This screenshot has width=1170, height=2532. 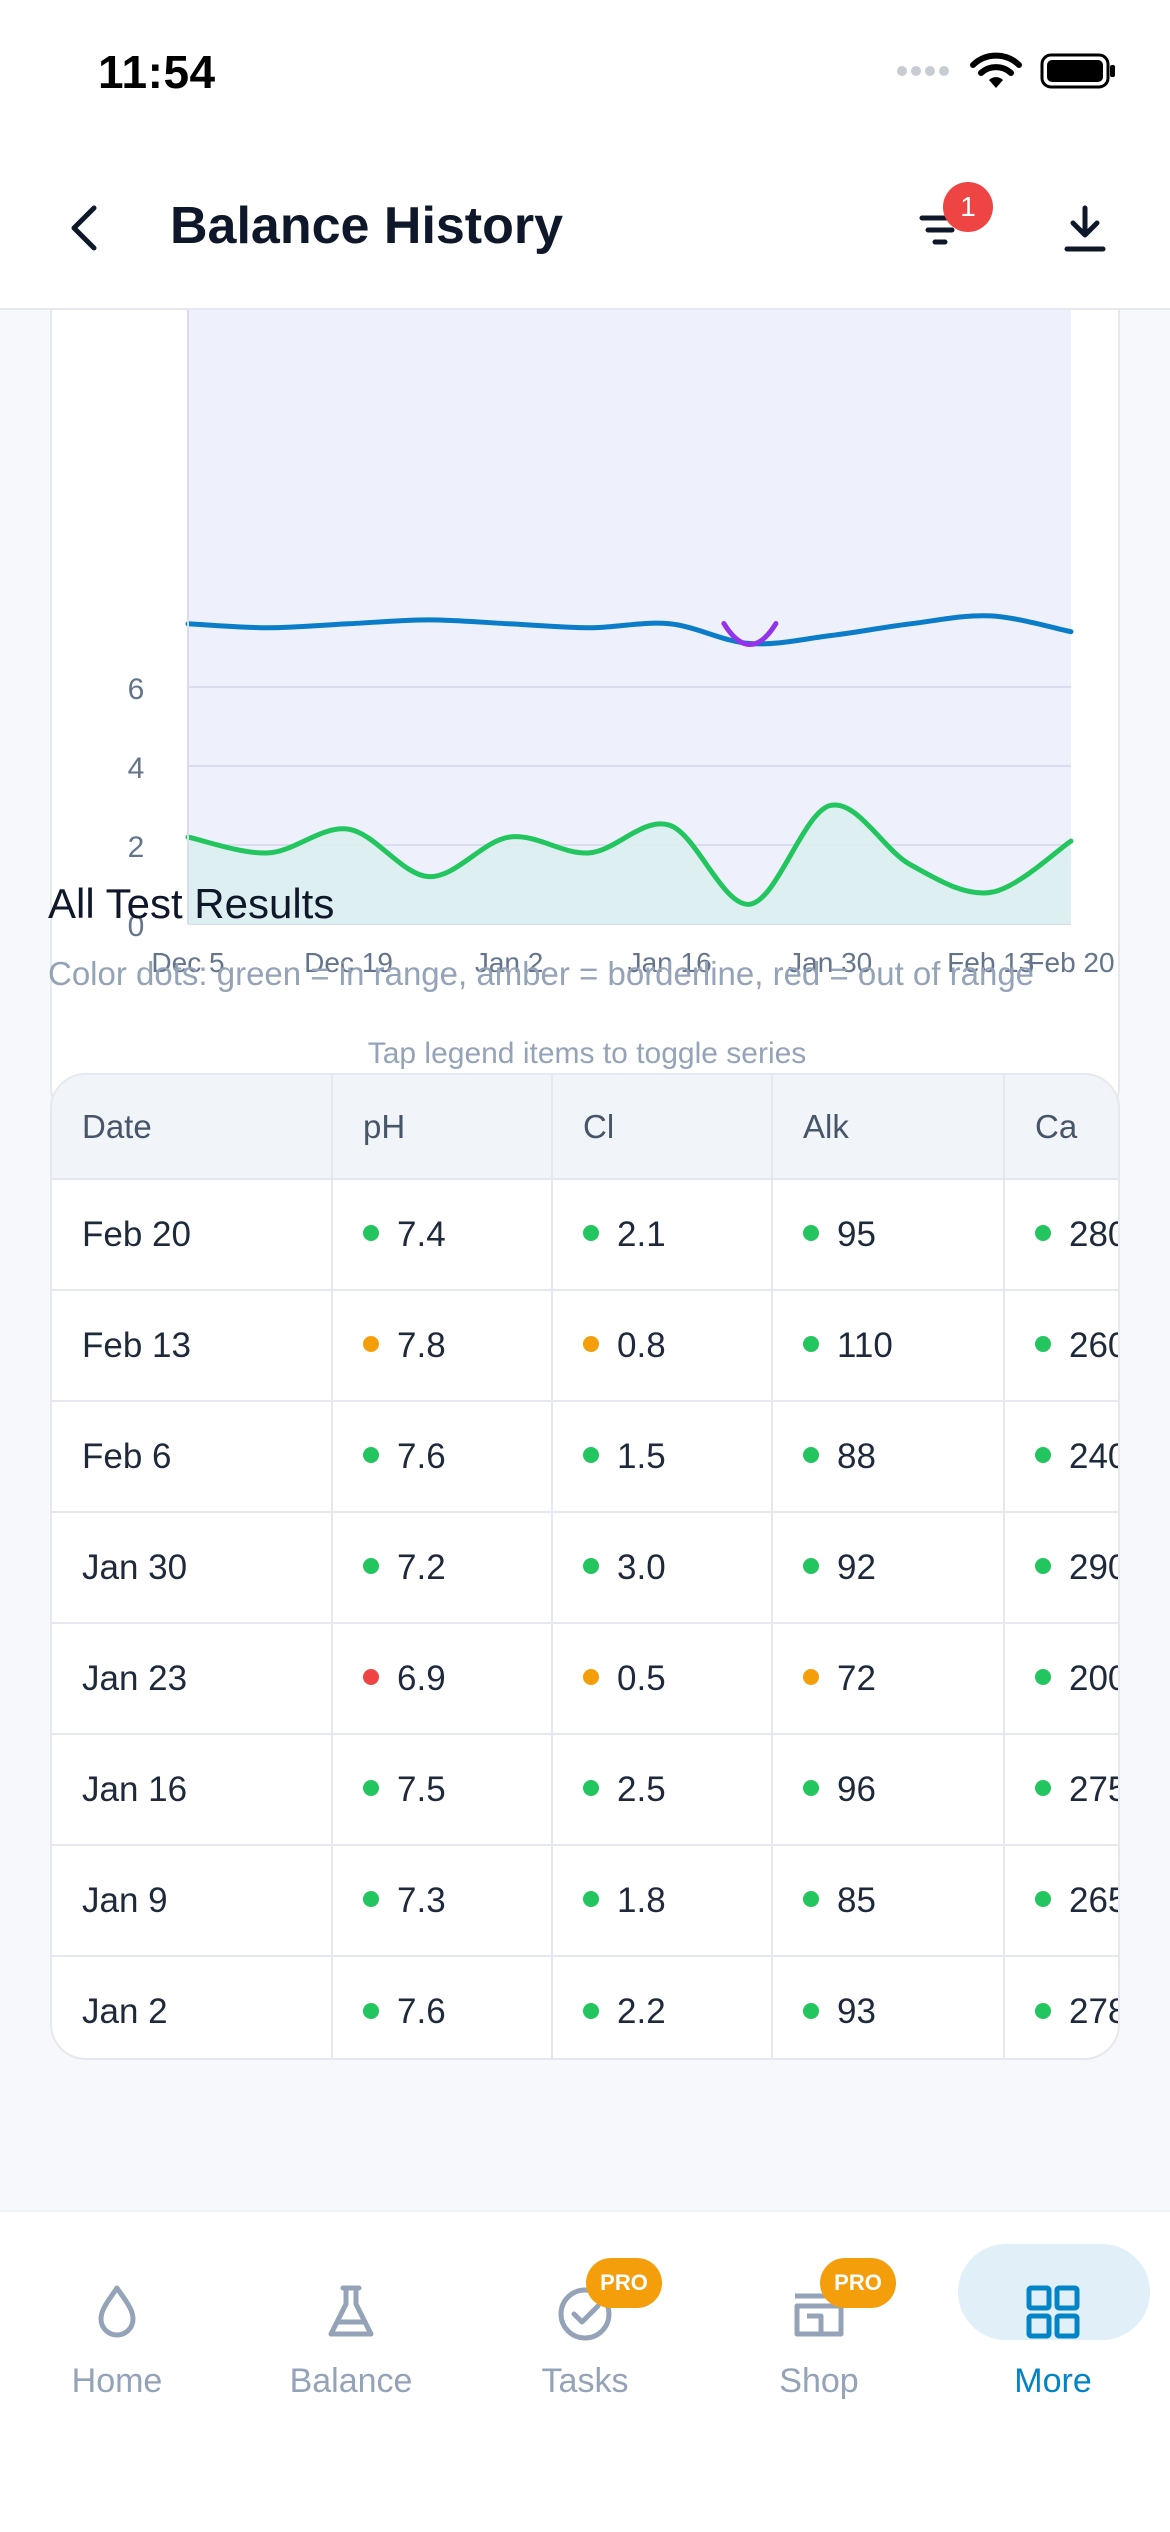 What do you see at coordinates (136, 847) in the screenshot?
I see `y-tick-label: 2` at bounding box center [136, 847].